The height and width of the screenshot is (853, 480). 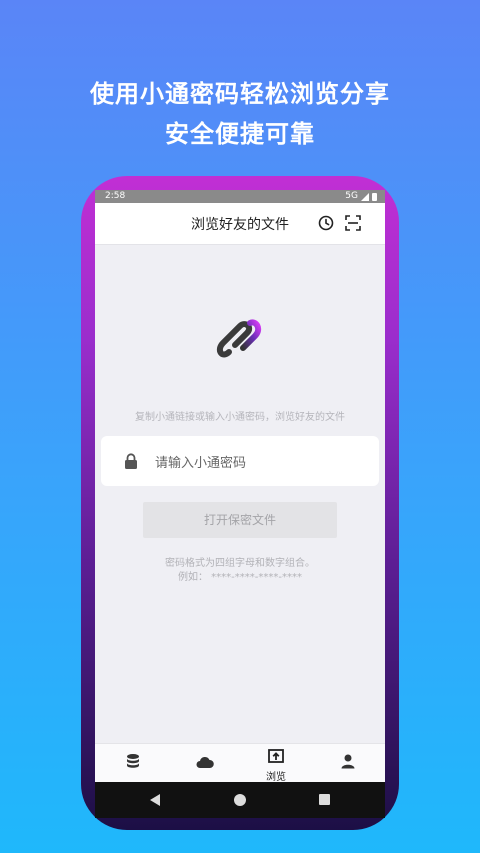 I want to click on password-input-box: 请输入小通密码, so click(x=240, y=461).